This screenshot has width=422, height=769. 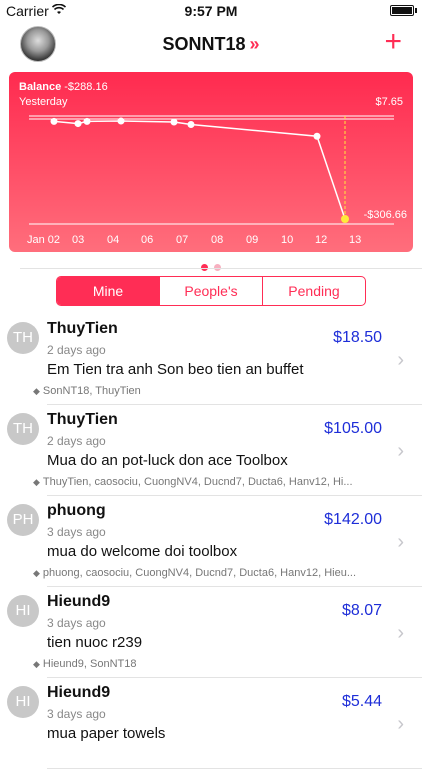 I want to click on end-value-label: -$306.66, so click(x=385, y=215).